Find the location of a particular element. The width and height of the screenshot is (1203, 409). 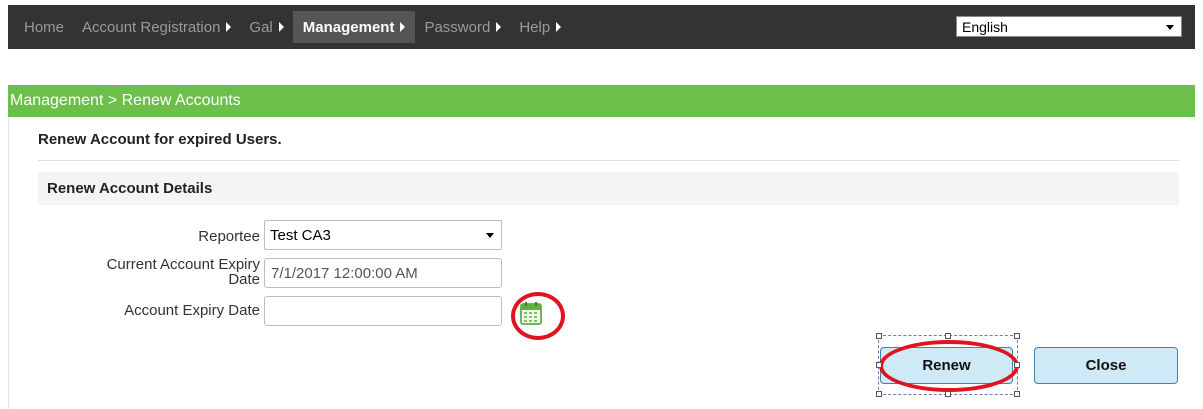

reportee-value: Test CA3 is located at coordinates (300, 235).